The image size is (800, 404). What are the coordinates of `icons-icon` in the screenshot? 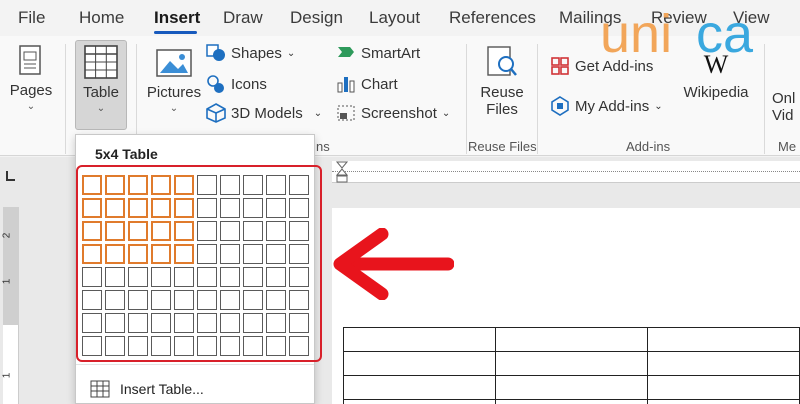 It's located at (215, 84).